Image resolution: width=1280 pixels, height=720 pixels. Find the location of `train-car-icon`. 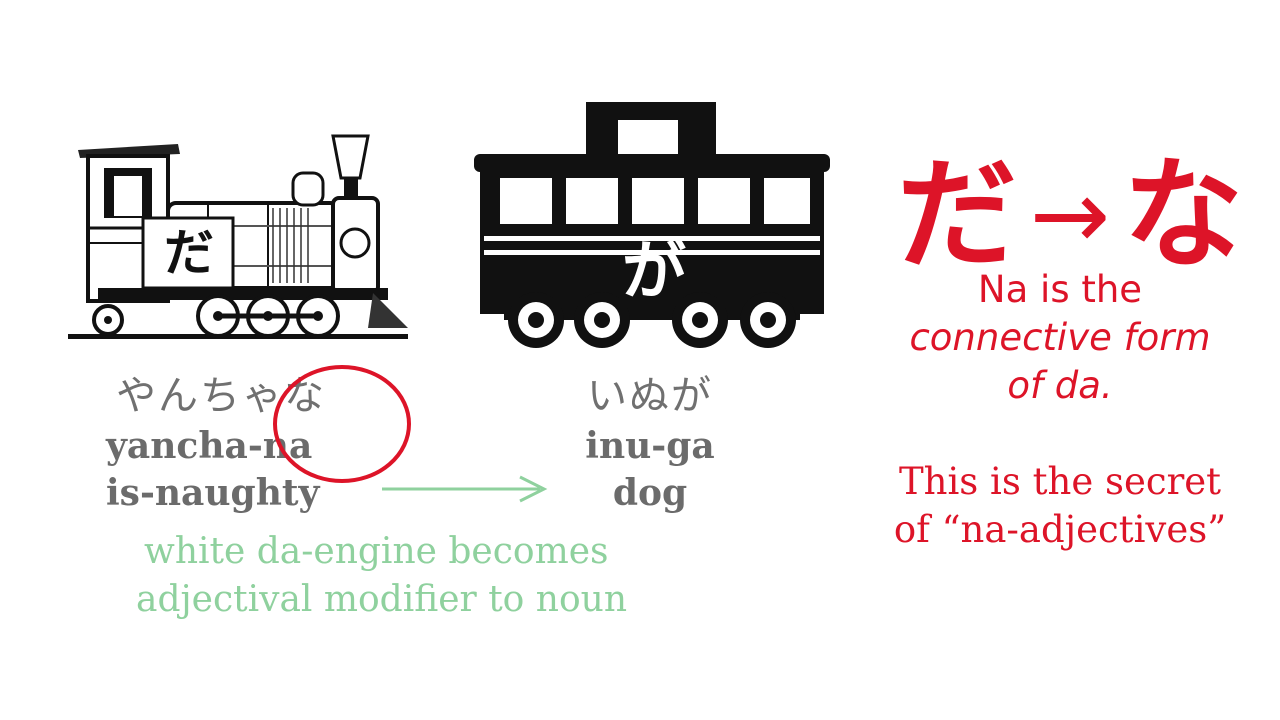

train-car-icon is located at coordinates (652, 225).